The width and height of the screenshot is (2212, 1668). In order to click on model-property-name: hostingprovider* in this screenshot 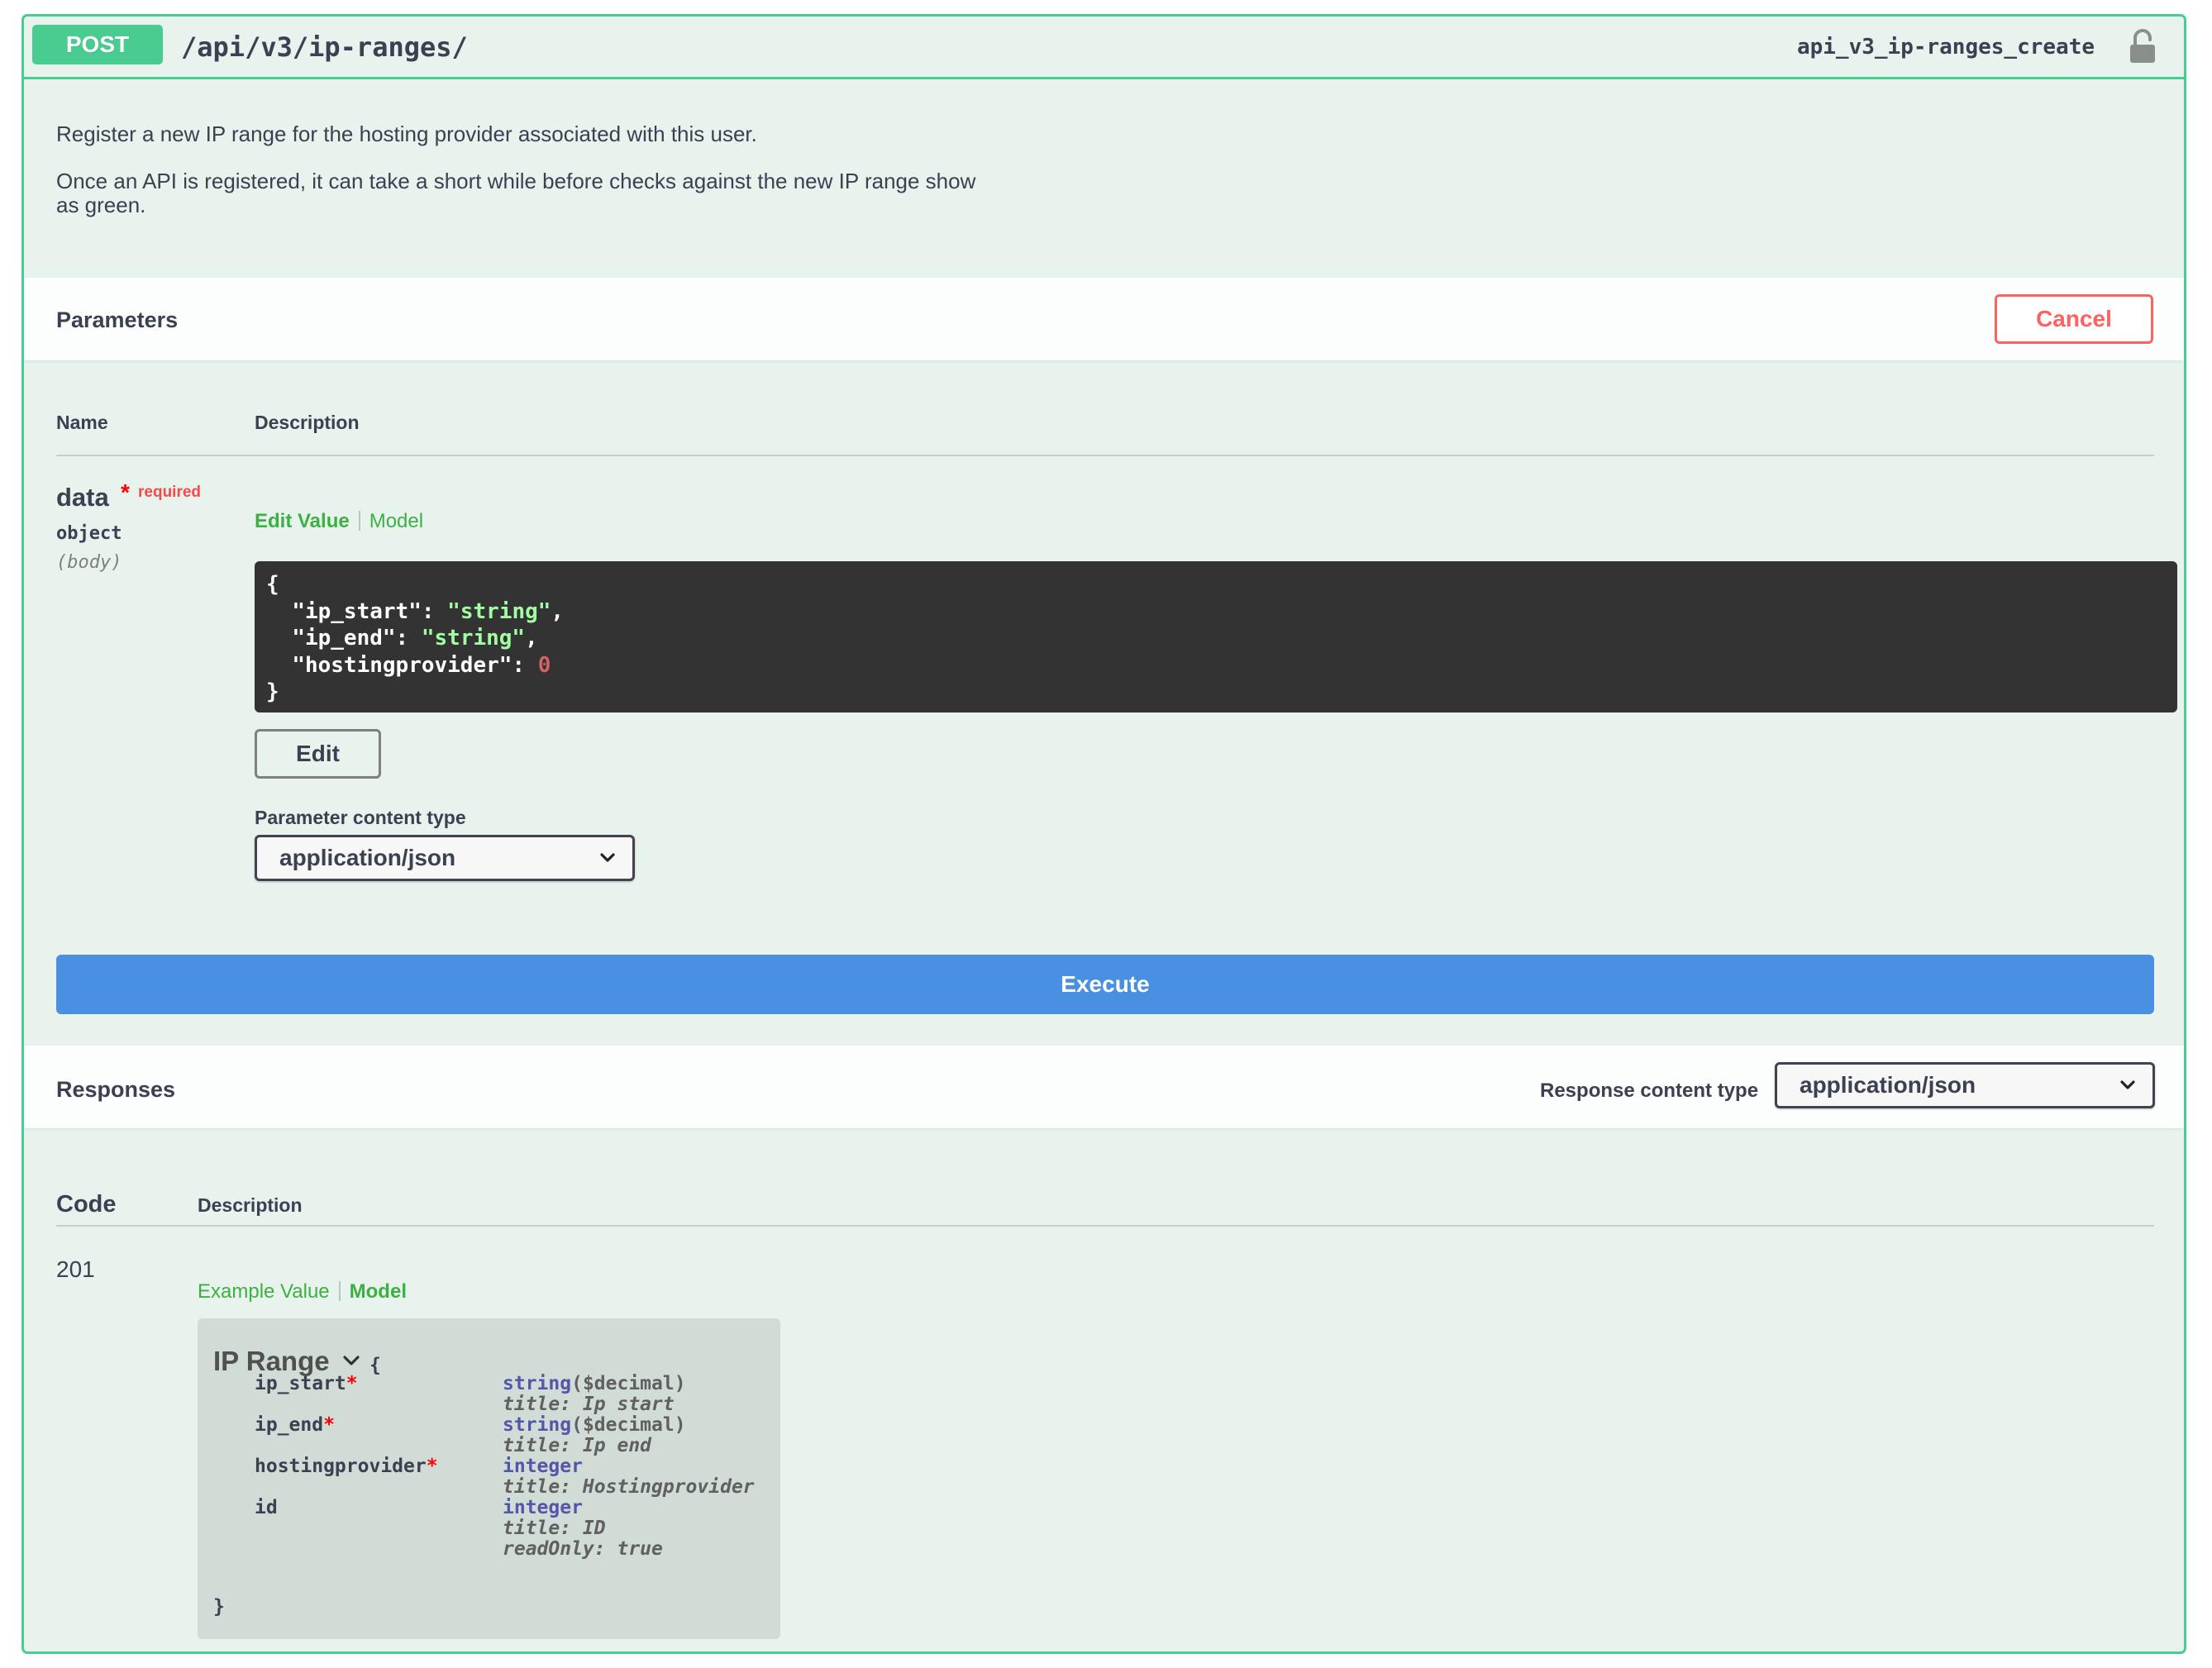, I will do `click(346, 1467)`.